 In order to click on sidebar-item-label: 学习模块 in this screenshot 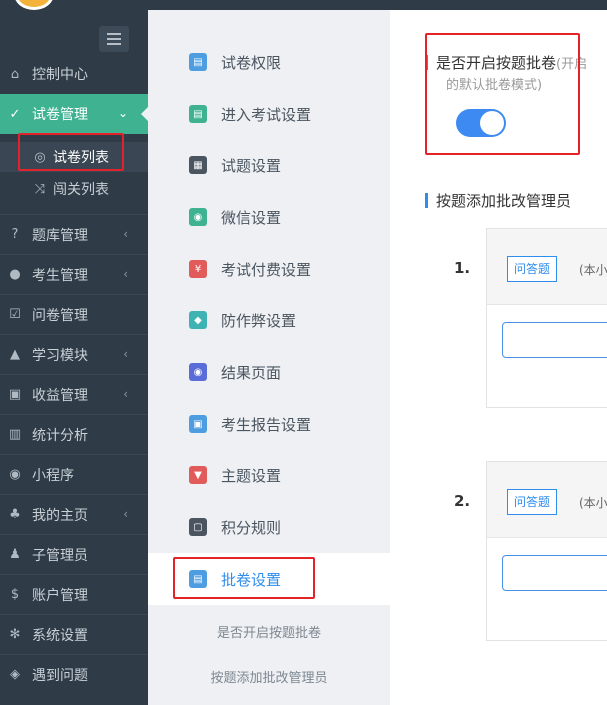, I will do `click(60, 355)`.